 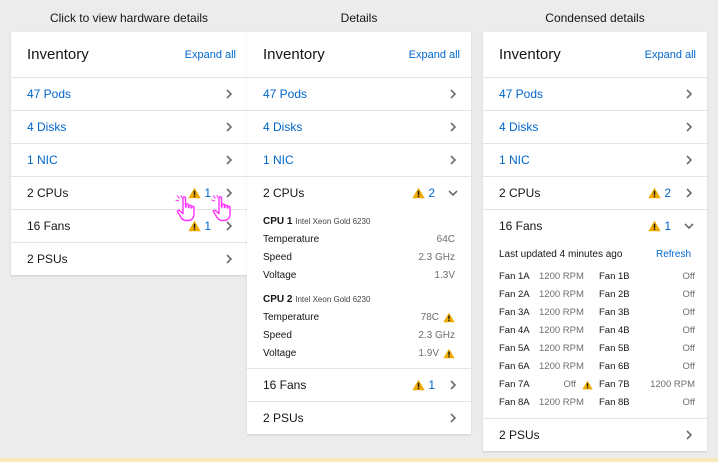 I want to click on fan-name-text: Fan 8B, so click(x=614, y=402).